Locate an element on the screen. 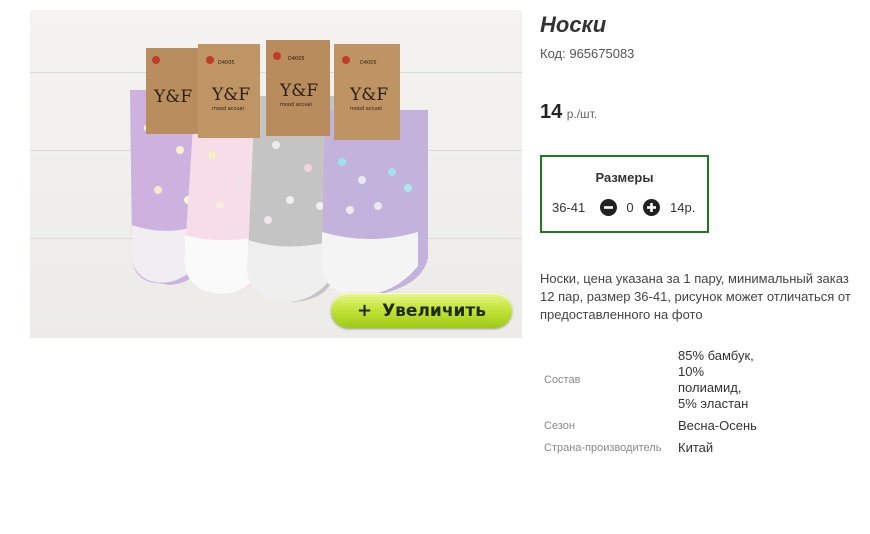 The width and height of the screenshot is (870, 534). product-code: Код: 965675083 is located at coordinates (587, 53).